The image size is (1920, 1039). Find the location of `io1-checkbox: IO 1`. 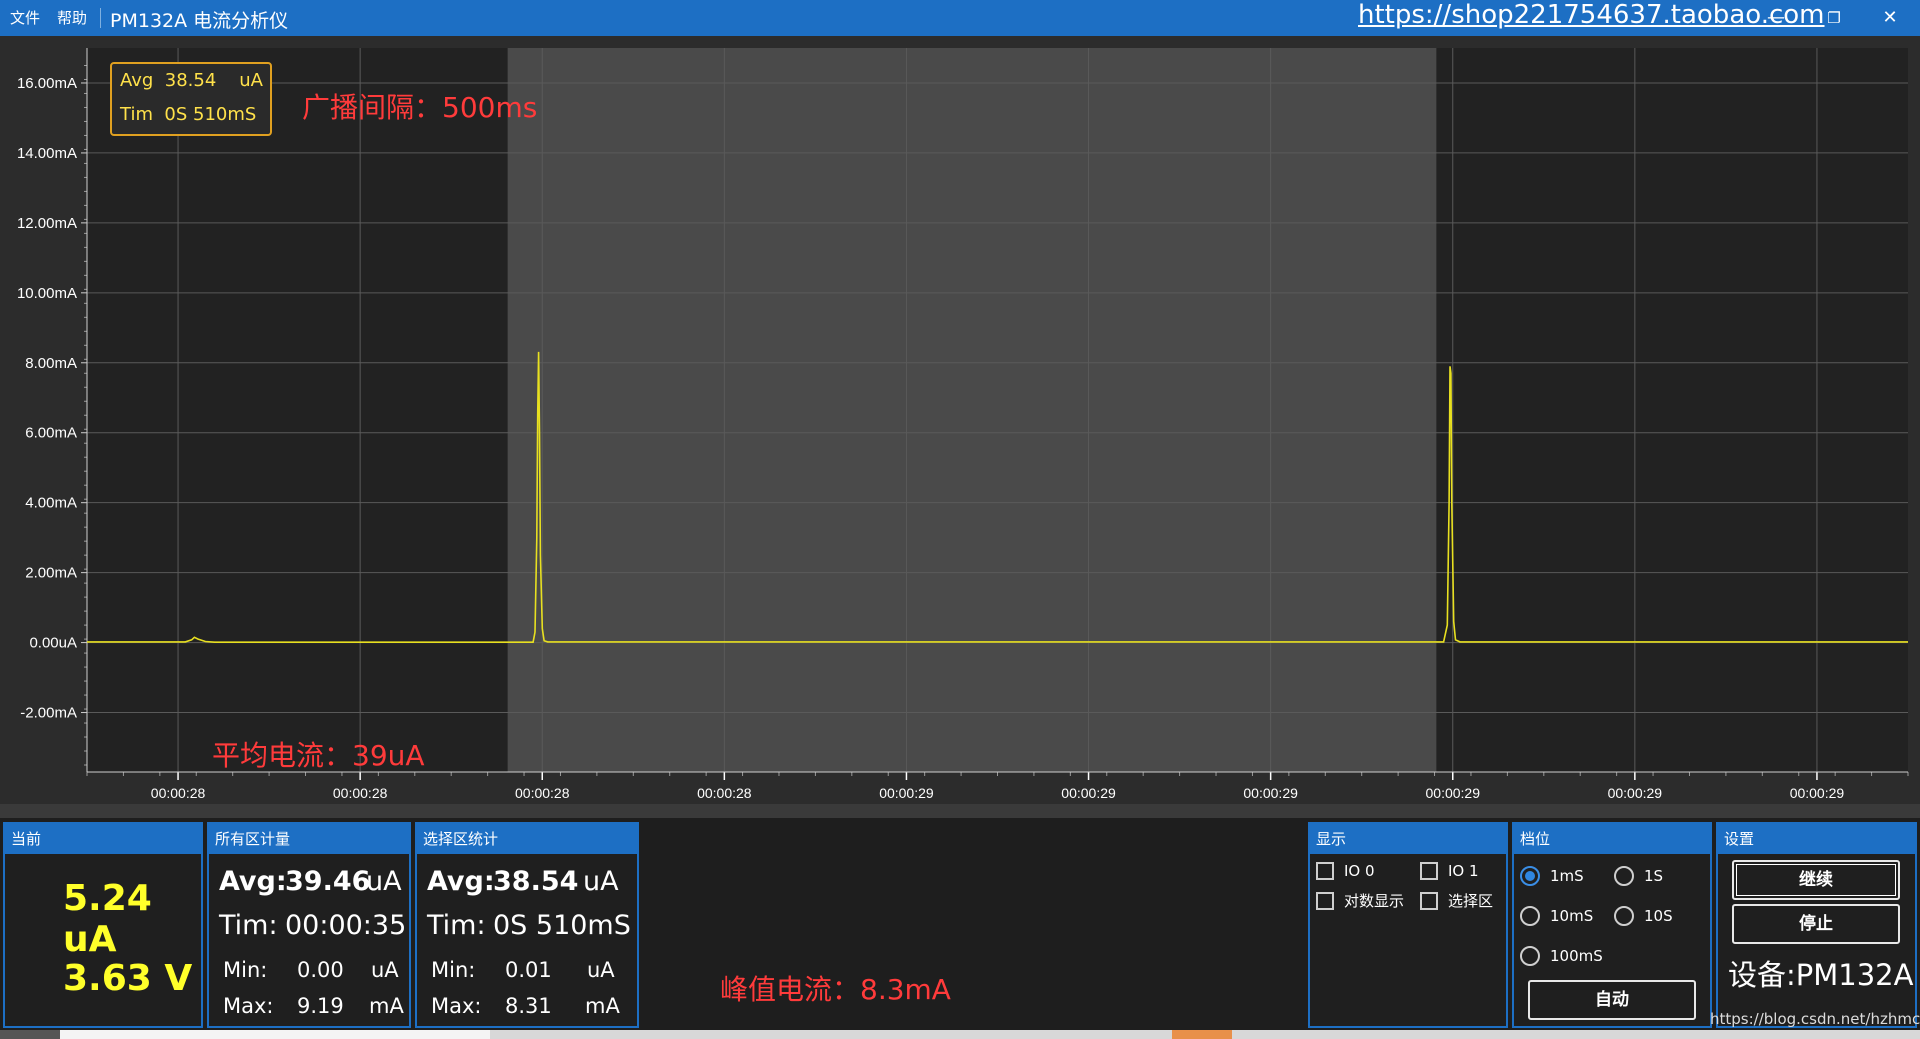

io1-checkbox: IO 1 is located at coordinates (1449, 871).